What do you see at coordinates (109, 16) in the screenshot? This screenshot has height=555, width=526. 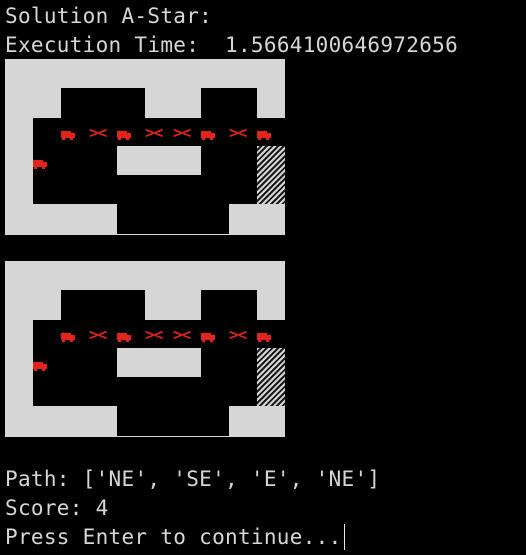 I see `solution-title: Solution A-Star:` at bounding box center [109, 16].